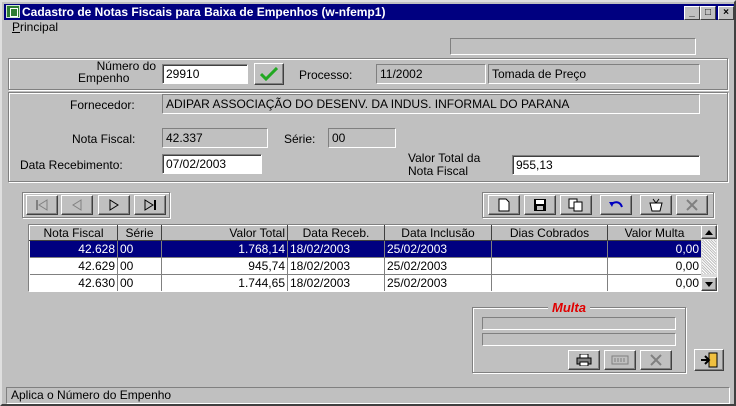 This screenshot has height=406, width=736. I want to click on undo-icon, so click(616, 204).